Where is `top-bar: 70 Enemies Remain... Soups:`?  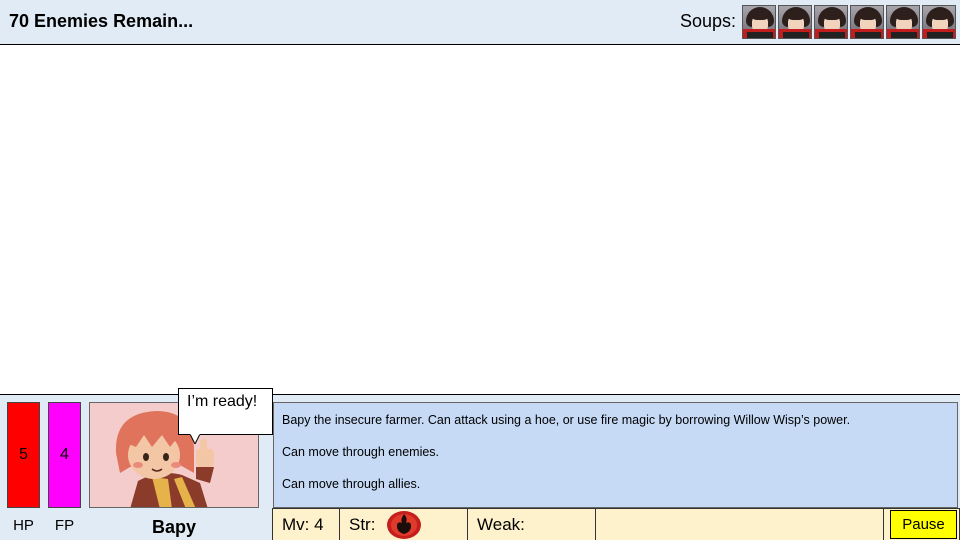 top-bar: 70 Enemies Remain... Soups: is located at coordinates (480, 22).